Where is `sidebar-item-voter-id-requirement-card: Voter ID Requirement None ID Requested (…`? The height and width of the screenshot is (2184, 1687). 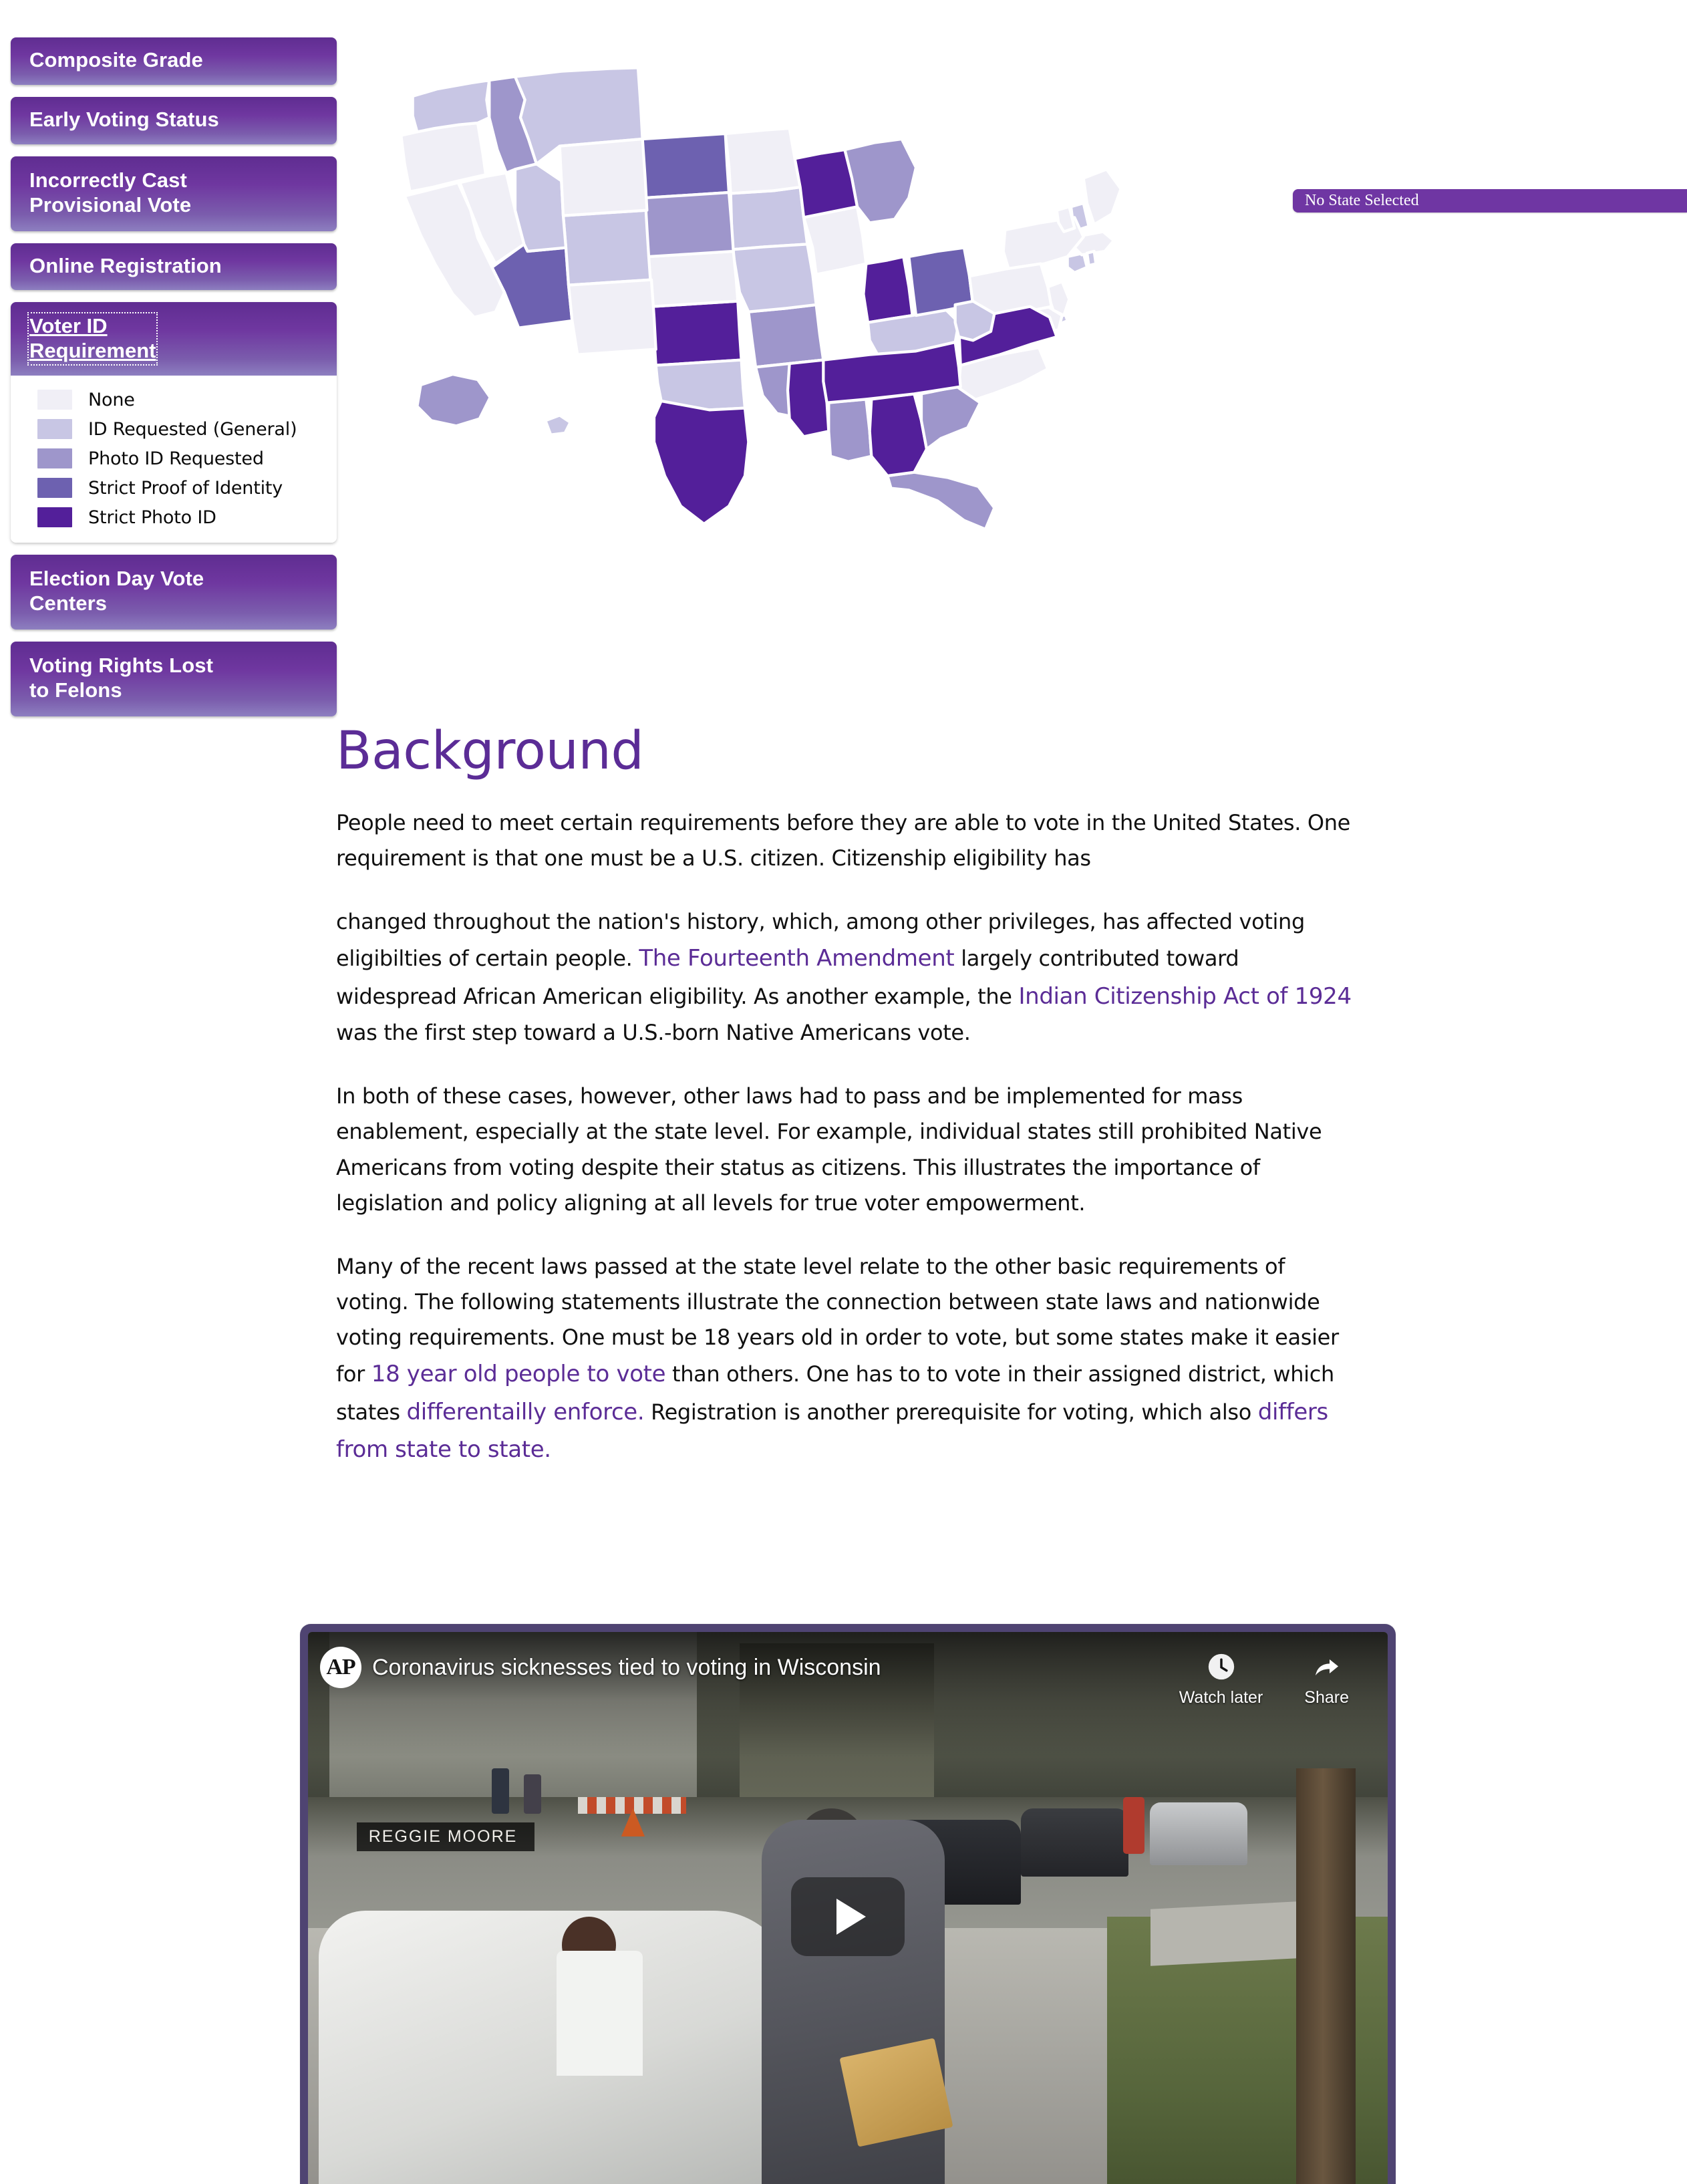
sidebar-item-voter-id-requirement-card: Voter ID Requirement None ID Requested (… is located at coordinates (174, 422).